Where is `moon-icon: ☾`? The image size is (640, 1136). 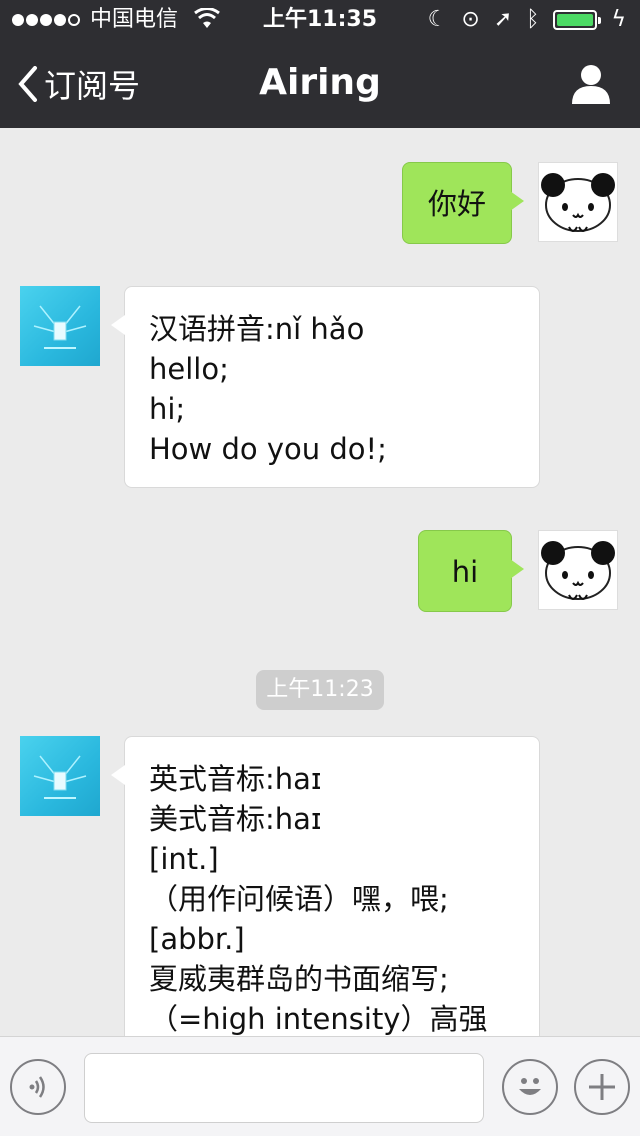 moon-icon: ☾ is located at coordinates (437, 19).